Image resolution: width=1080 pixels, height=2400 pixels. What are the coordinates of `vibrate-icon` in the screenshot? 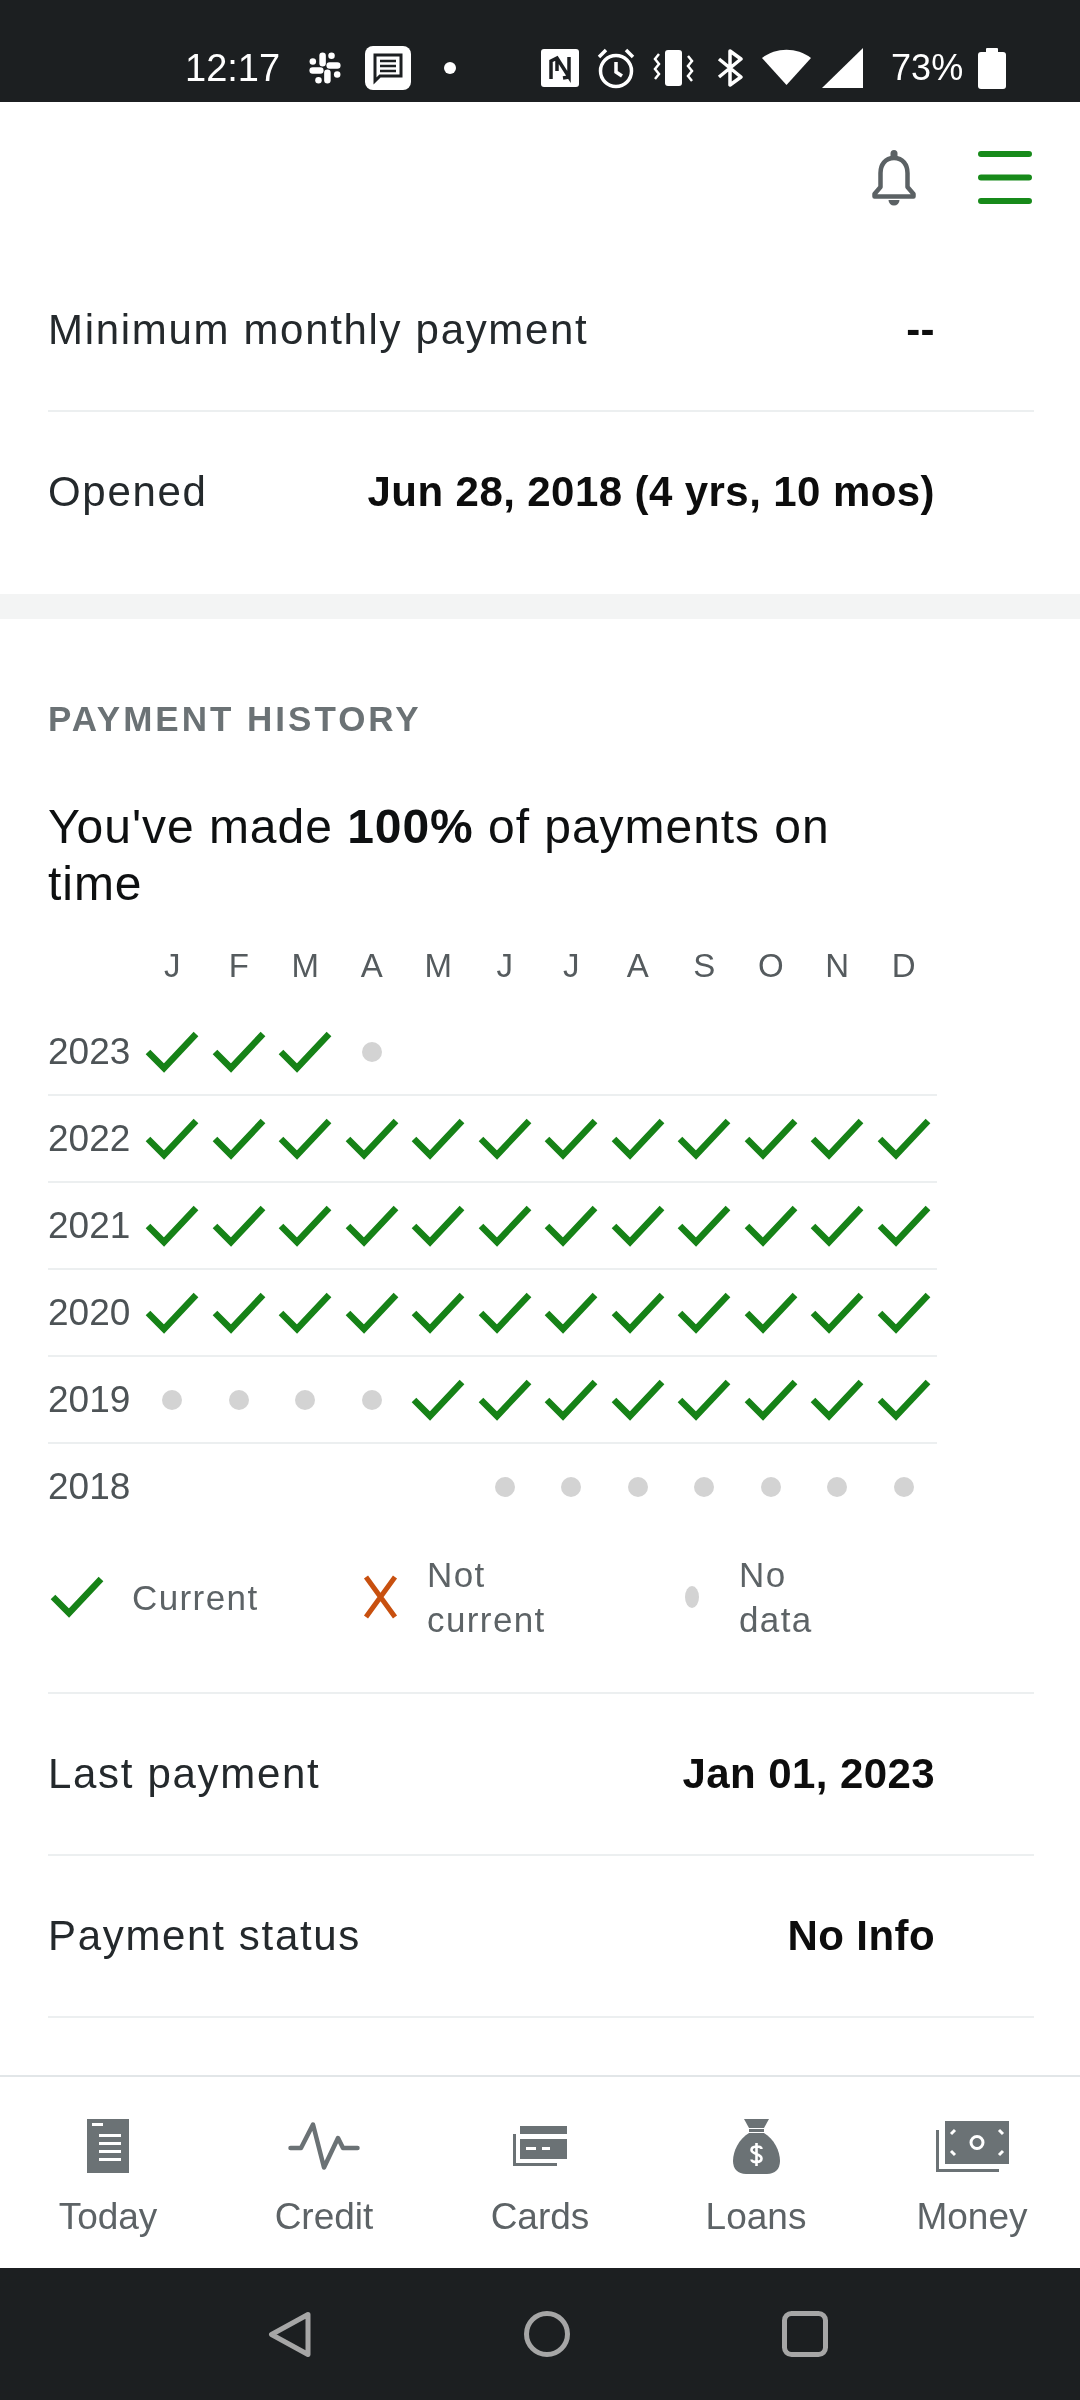 It's located at (674, 68).